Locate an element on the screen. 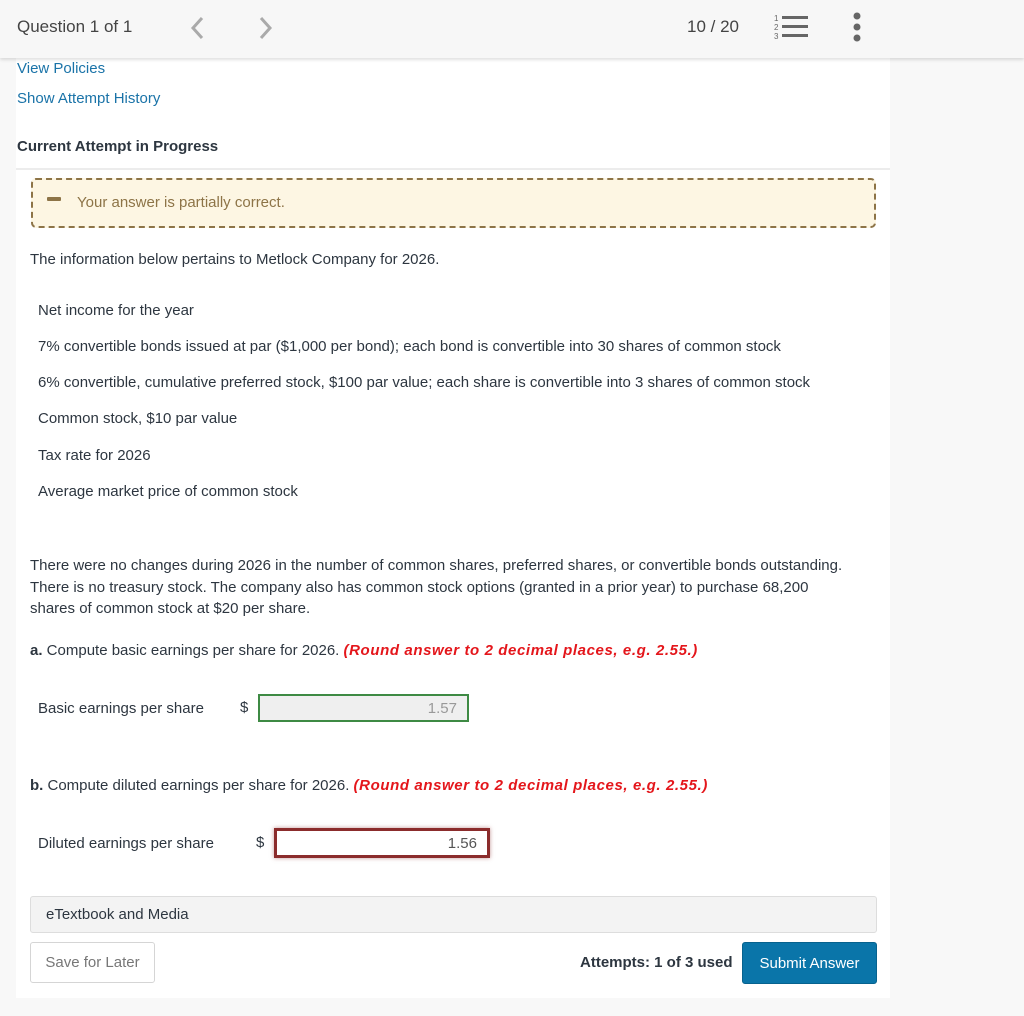 The height and width of the screenshot is (1016, 1024). chevron-right-icon is located at coordinates (266, 28).